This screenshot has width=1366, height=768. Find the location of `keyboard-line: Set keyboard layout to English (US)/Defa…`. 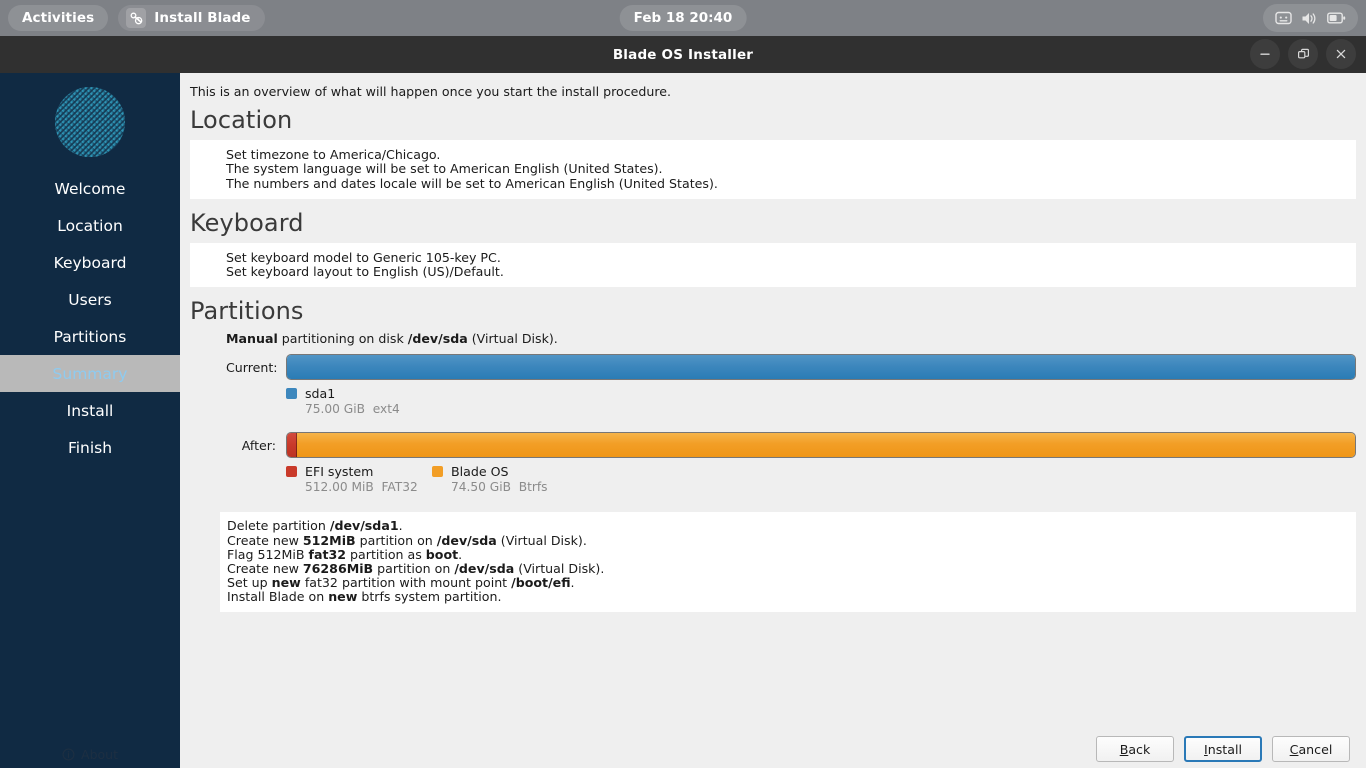

keyboard-line: Set keyboard layout to English (US)/Defa… is located at coordinates (365, 272).